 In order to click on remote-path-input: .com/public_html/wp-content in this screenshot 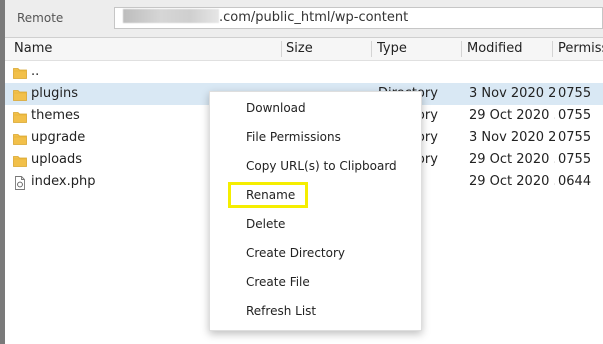, I will do `click(358, 18)`.